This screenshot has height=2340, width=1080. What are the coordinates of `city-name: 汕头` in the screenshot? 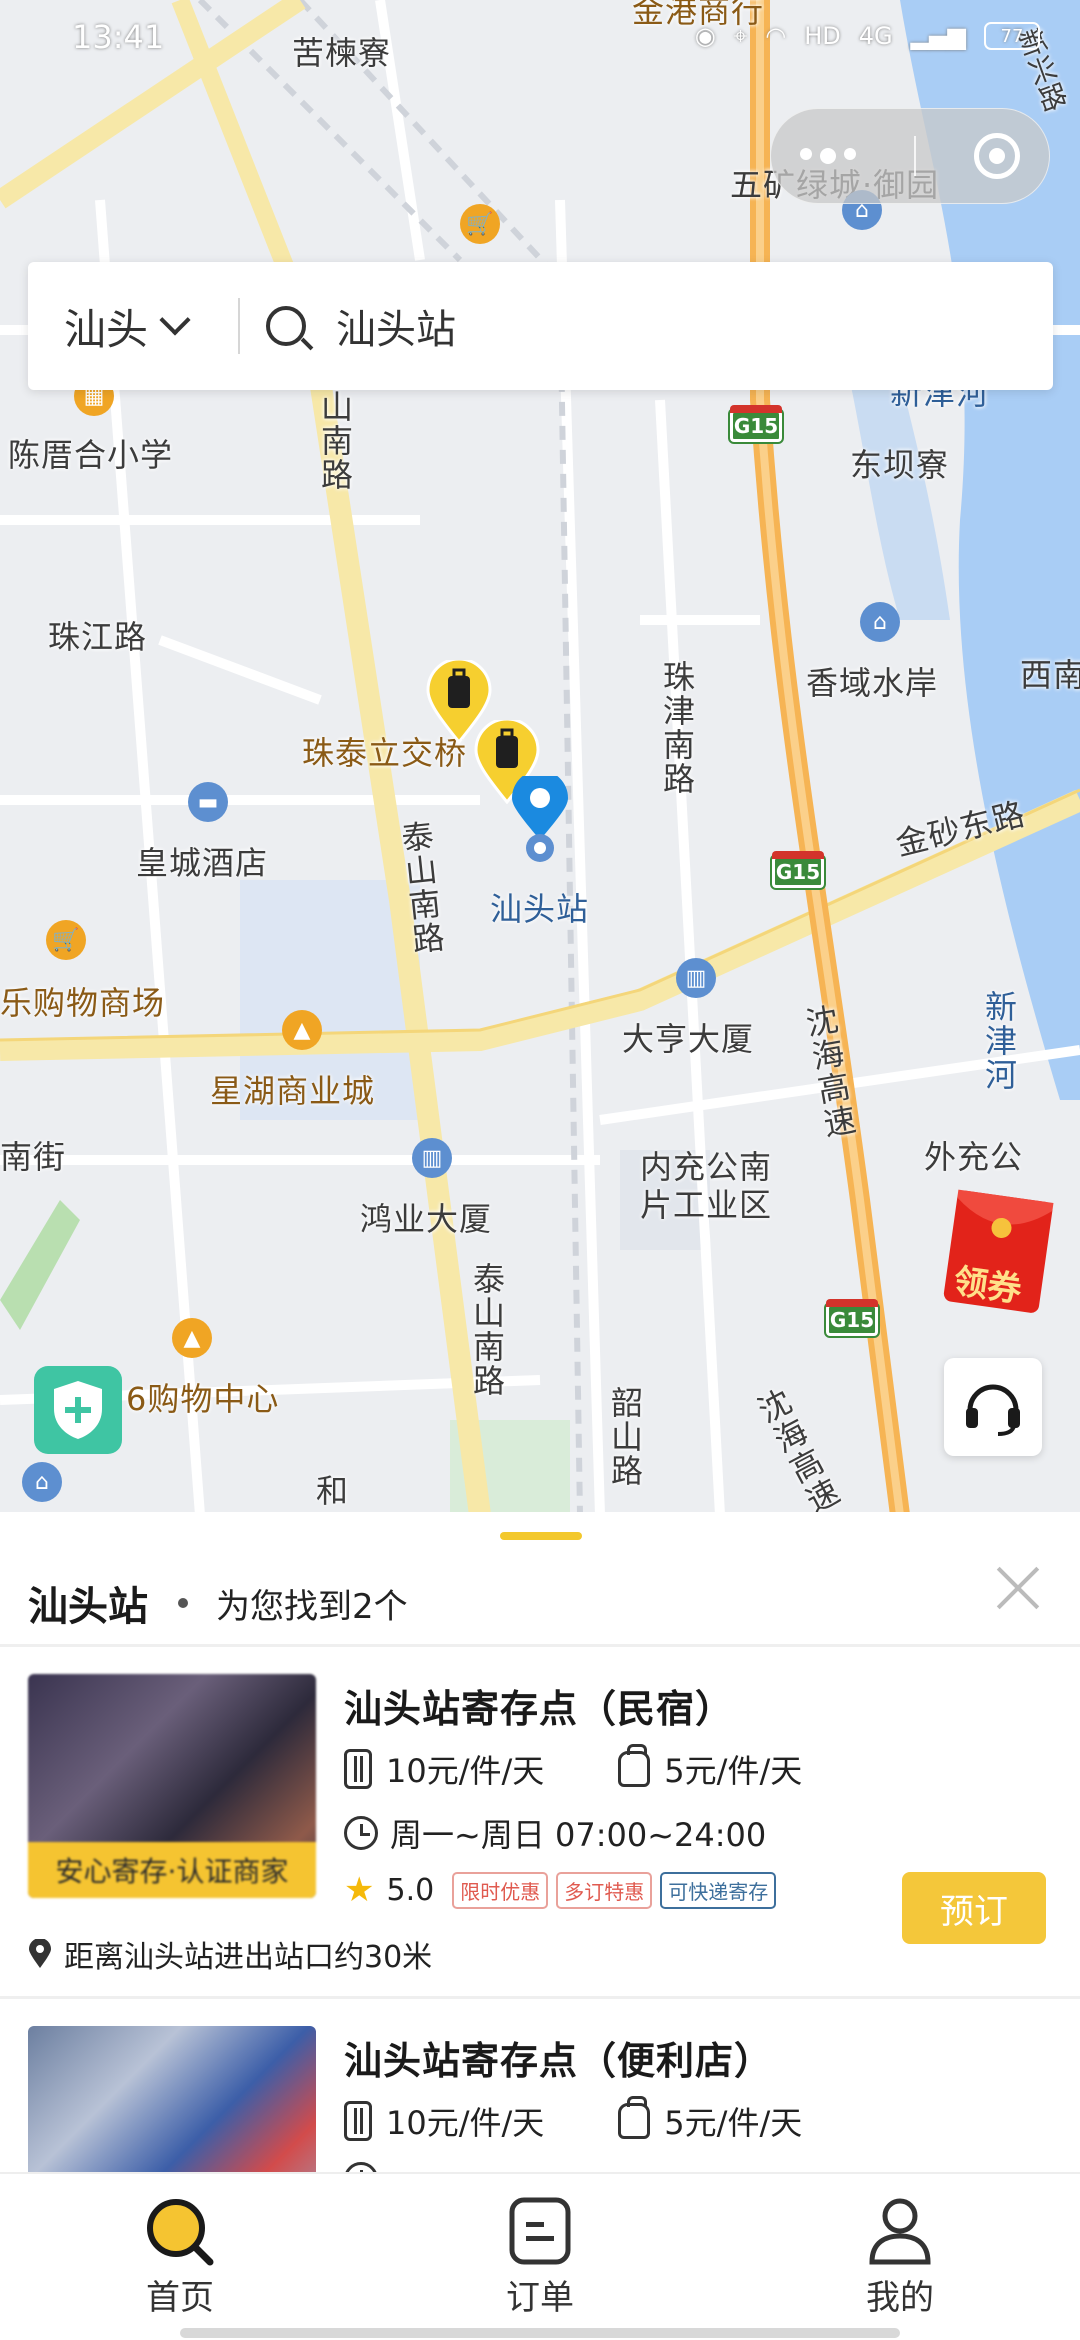 It's located at (106, 329).